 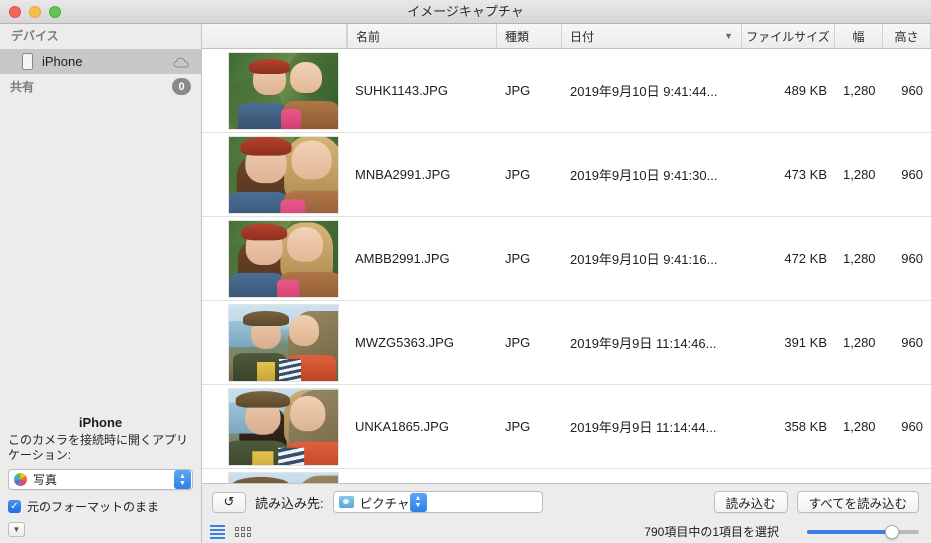 I want to click on sidebar-section-shared: 共有 0, so click(x=100, y=86).